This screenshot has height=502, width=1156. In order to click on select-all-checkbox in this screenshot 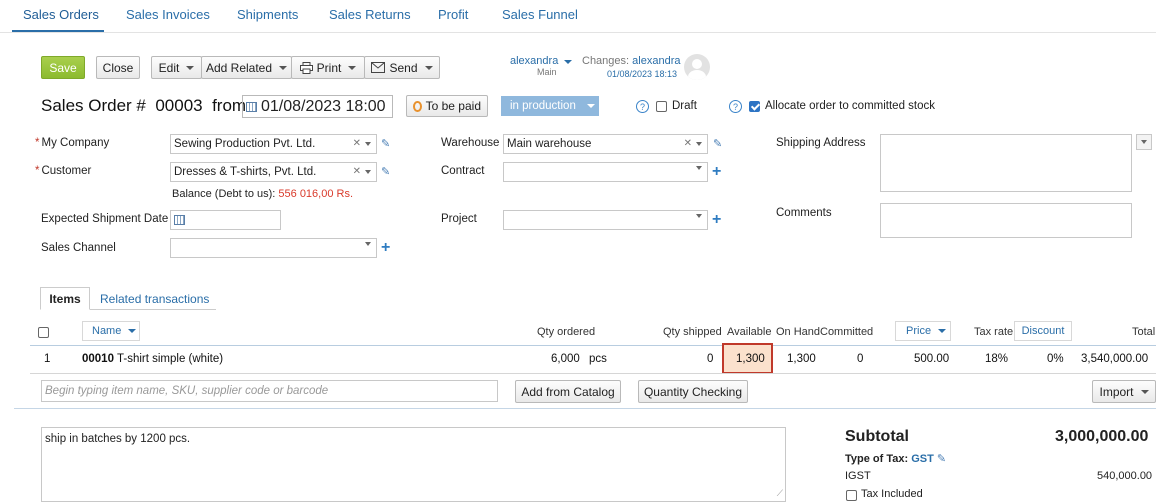, I will do `click(43, 332)`.